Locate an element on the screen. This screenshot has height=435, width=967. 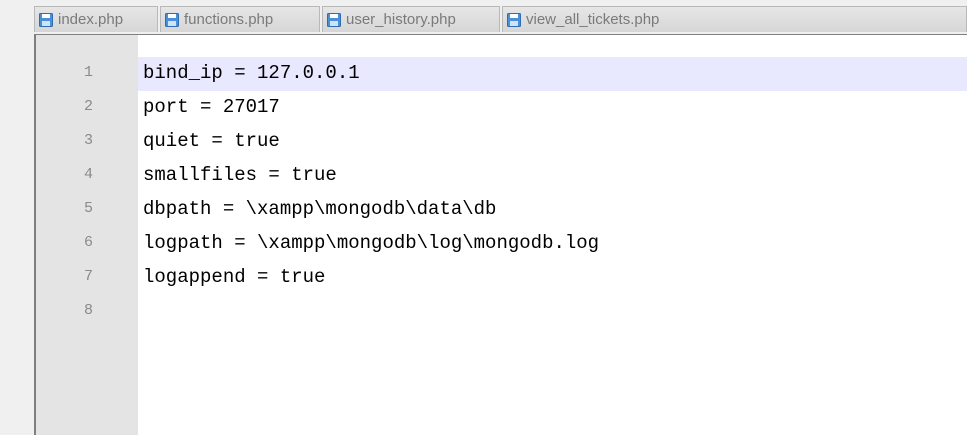
line-number-cell: 2 is located at coordinates (87, 108).